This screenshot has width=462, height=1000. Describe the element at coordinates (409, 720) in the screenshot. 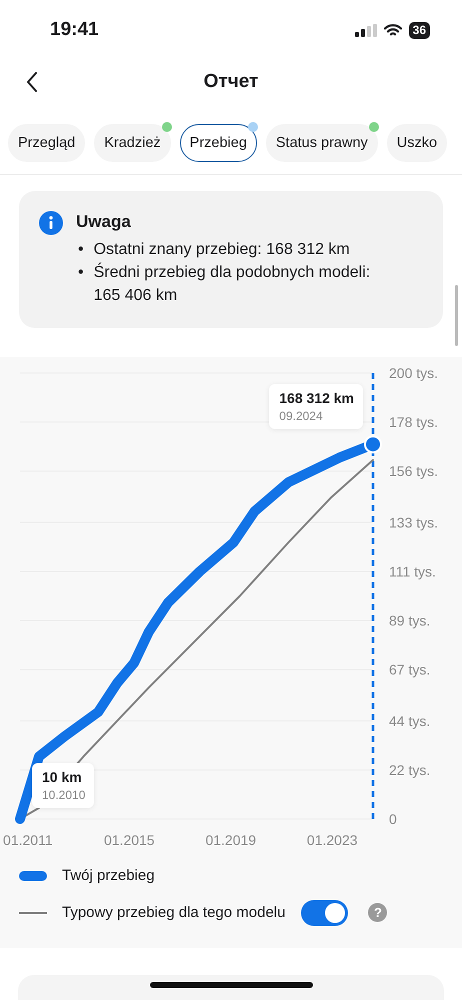

I see `axis-label: 44 tys.` at that location.